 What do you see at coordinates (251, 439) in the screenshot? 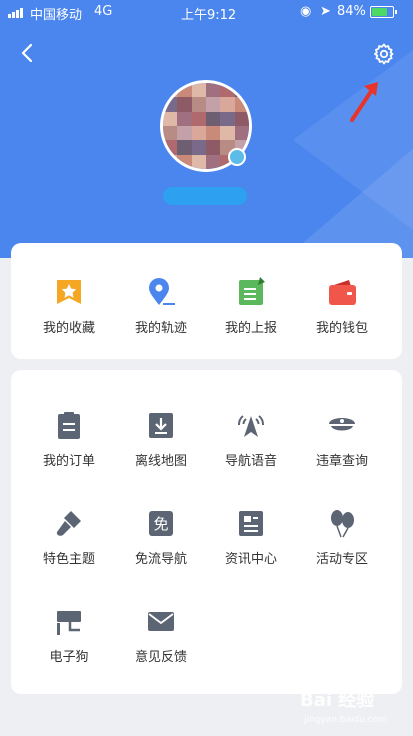
I see `service-nav-voice: 导航语音` at bounding box center [251, 439].